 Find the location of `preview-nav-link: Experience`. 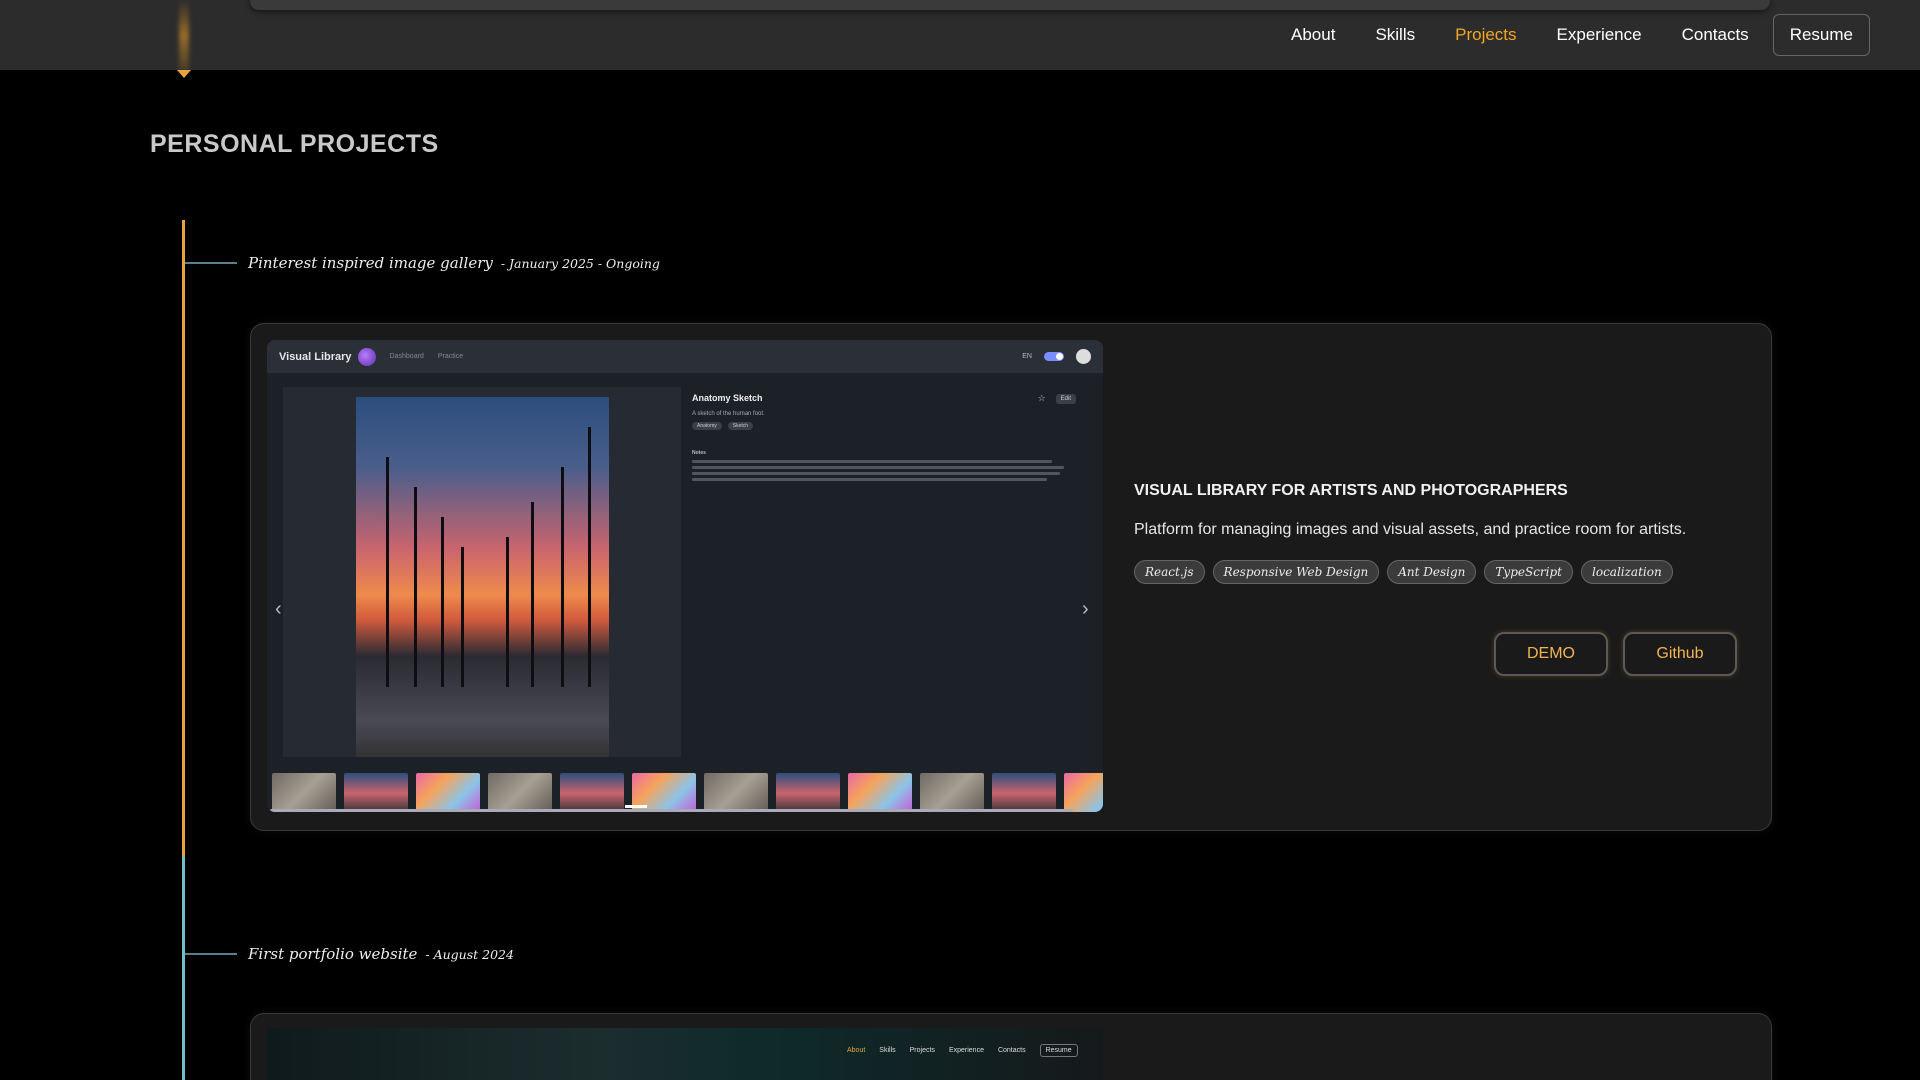

preview-nav-link: Experience is located at coordinates (966, 1050).